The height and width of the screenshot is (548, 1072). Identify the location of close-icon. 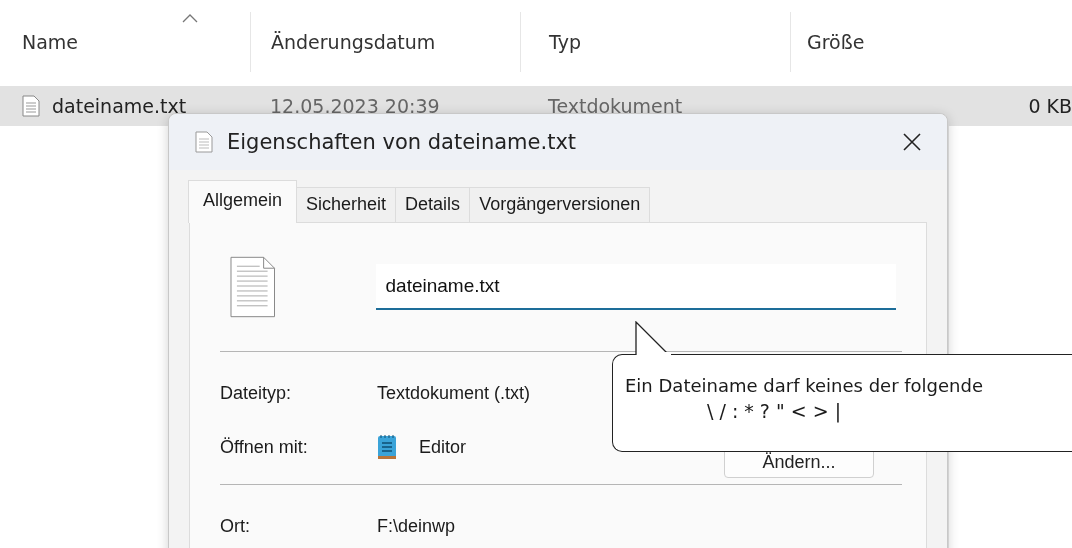
(912, 142).